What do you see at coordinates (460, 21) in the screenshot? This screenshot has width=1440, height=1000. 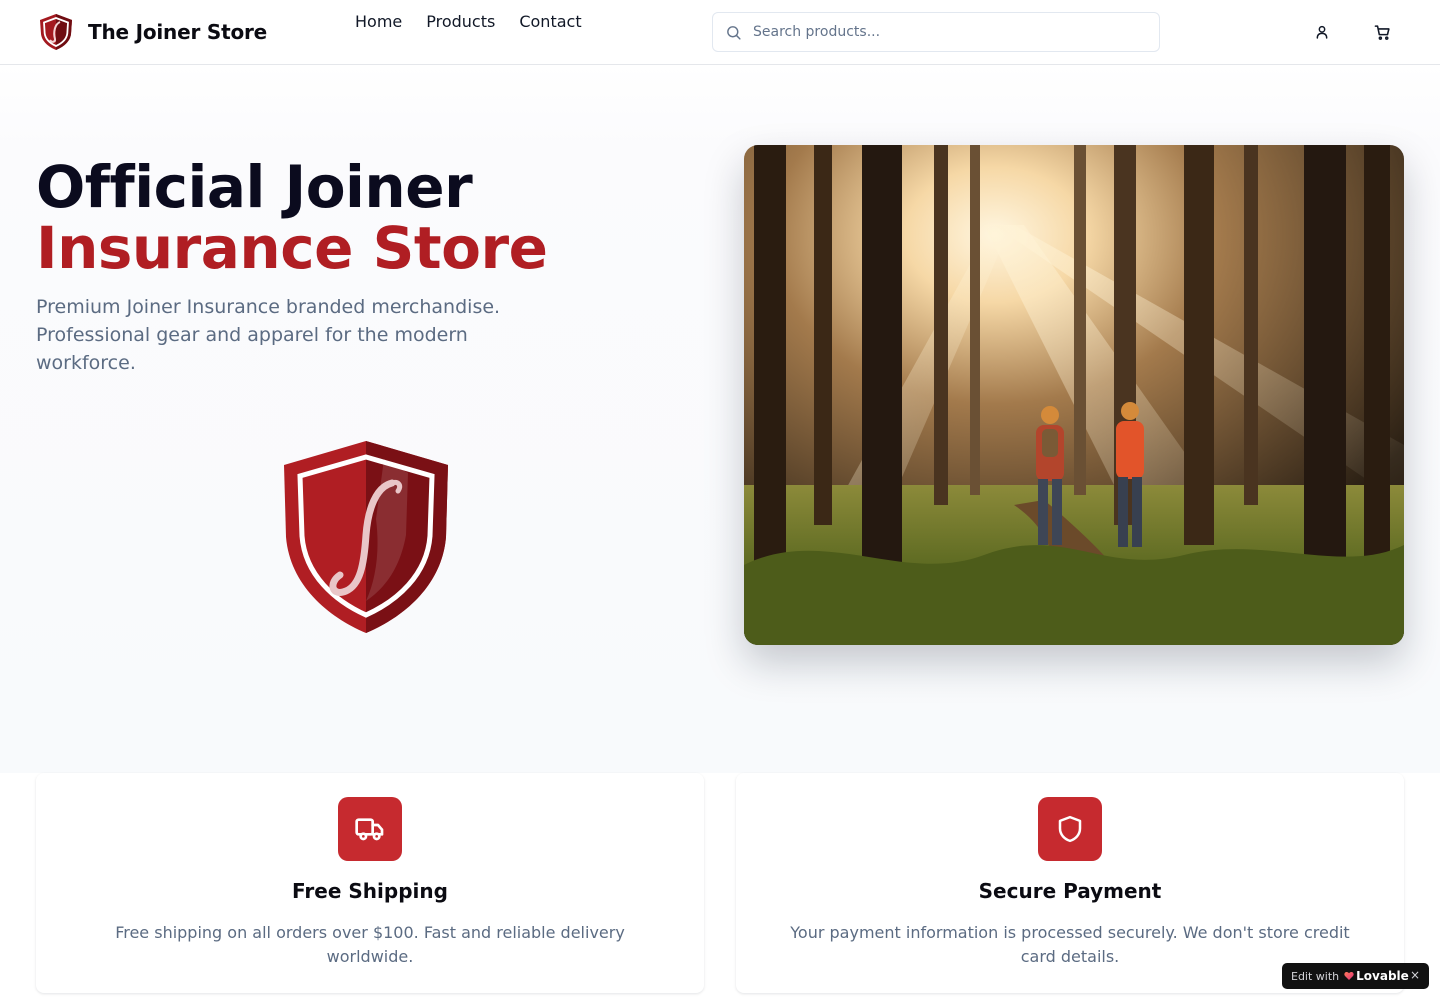 I see `nav-products: Products` at bounding box center [460, 21].